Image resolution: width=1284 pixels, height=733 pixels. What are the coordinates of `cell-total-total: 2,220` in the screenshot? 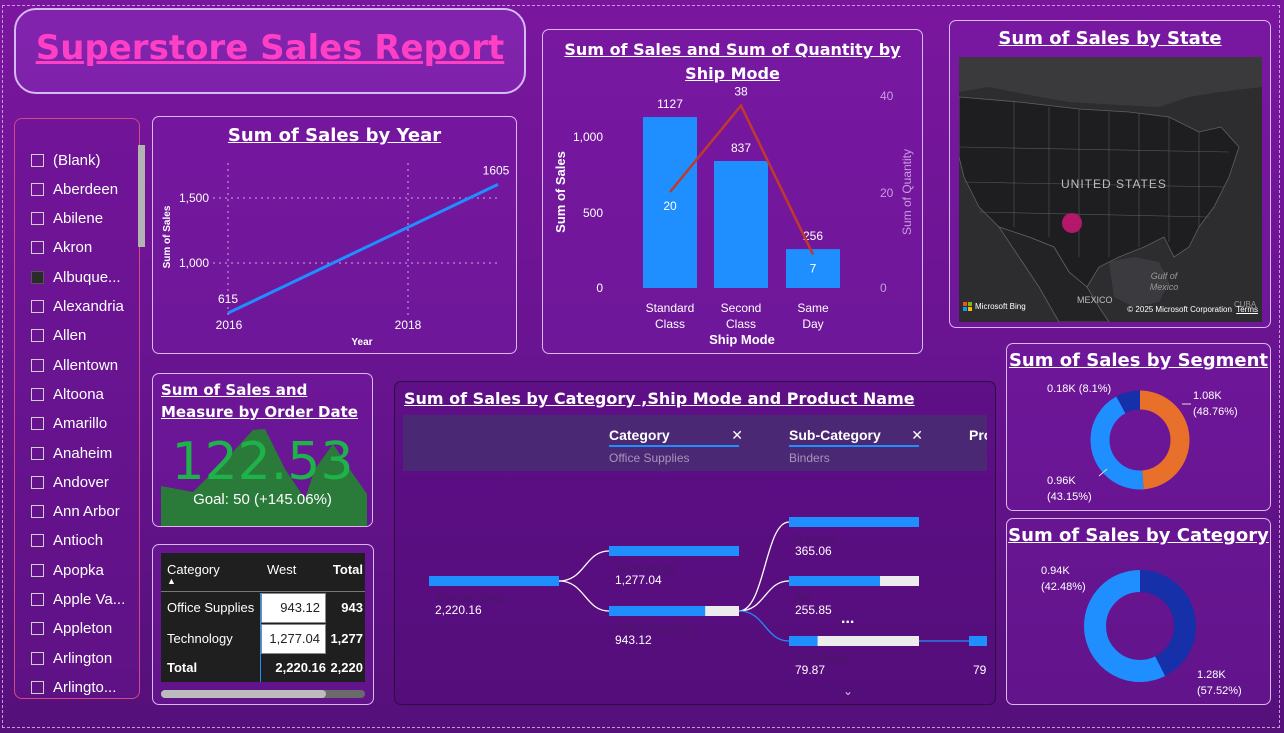 It's located at (346, 667).